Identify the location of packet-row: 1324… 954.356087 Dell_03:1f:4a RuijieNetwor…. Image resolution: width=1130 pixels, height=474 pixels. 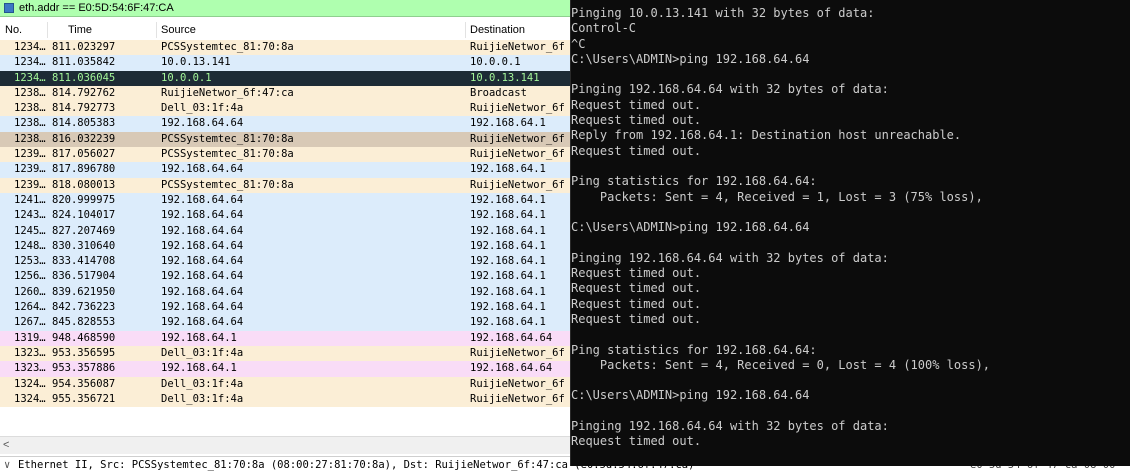
(285, 384).